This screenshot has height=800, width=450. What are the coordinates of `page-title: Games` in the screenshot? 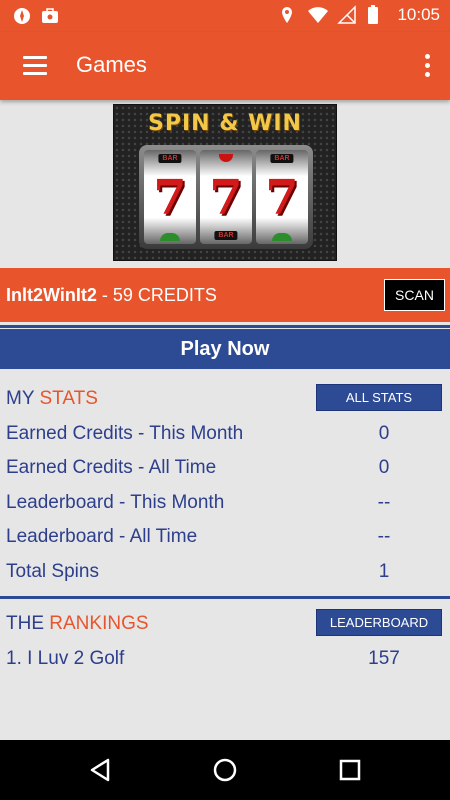 It's located at (111, 64).